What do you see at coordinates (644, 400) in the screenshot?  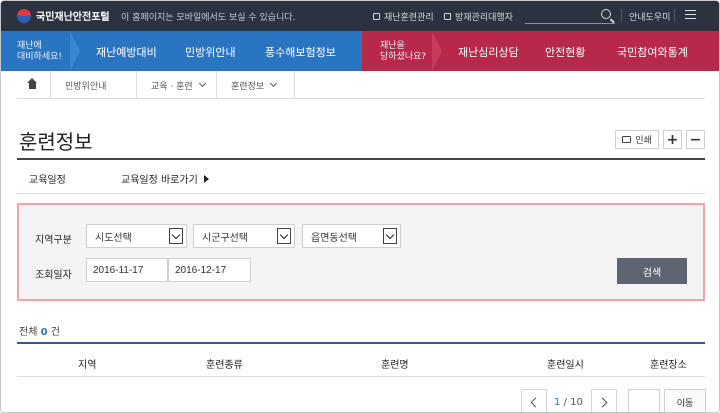 I see `page-number-input` at bounding box center [644, 400].